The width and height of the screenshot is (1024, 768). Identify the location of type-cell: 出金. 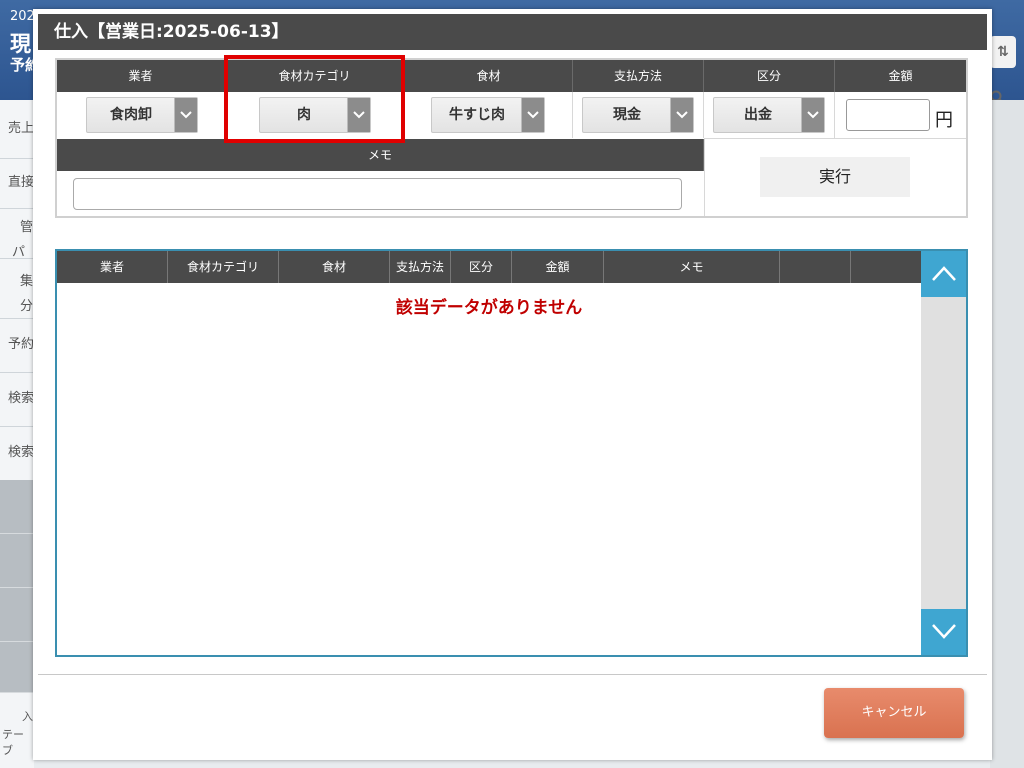
(769, 115).